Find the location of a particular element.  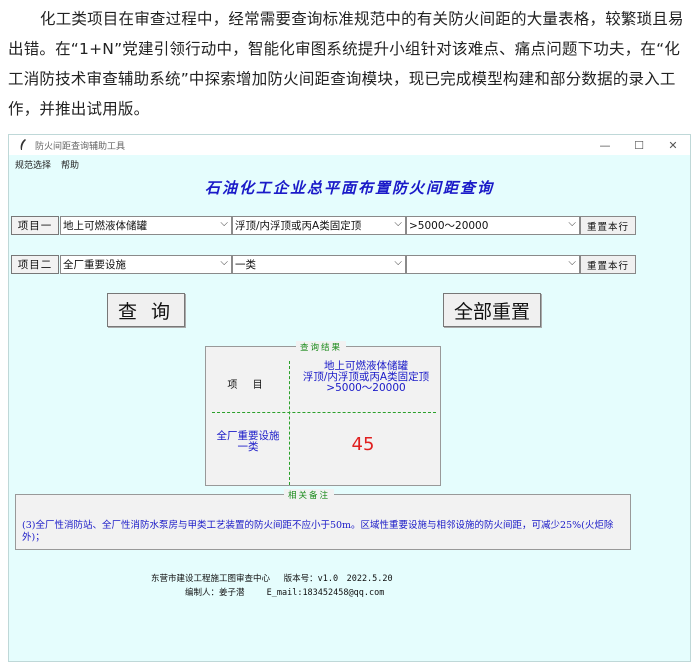

item2-category-value: 全厂重要设施 is located at coordinates (94, 265).